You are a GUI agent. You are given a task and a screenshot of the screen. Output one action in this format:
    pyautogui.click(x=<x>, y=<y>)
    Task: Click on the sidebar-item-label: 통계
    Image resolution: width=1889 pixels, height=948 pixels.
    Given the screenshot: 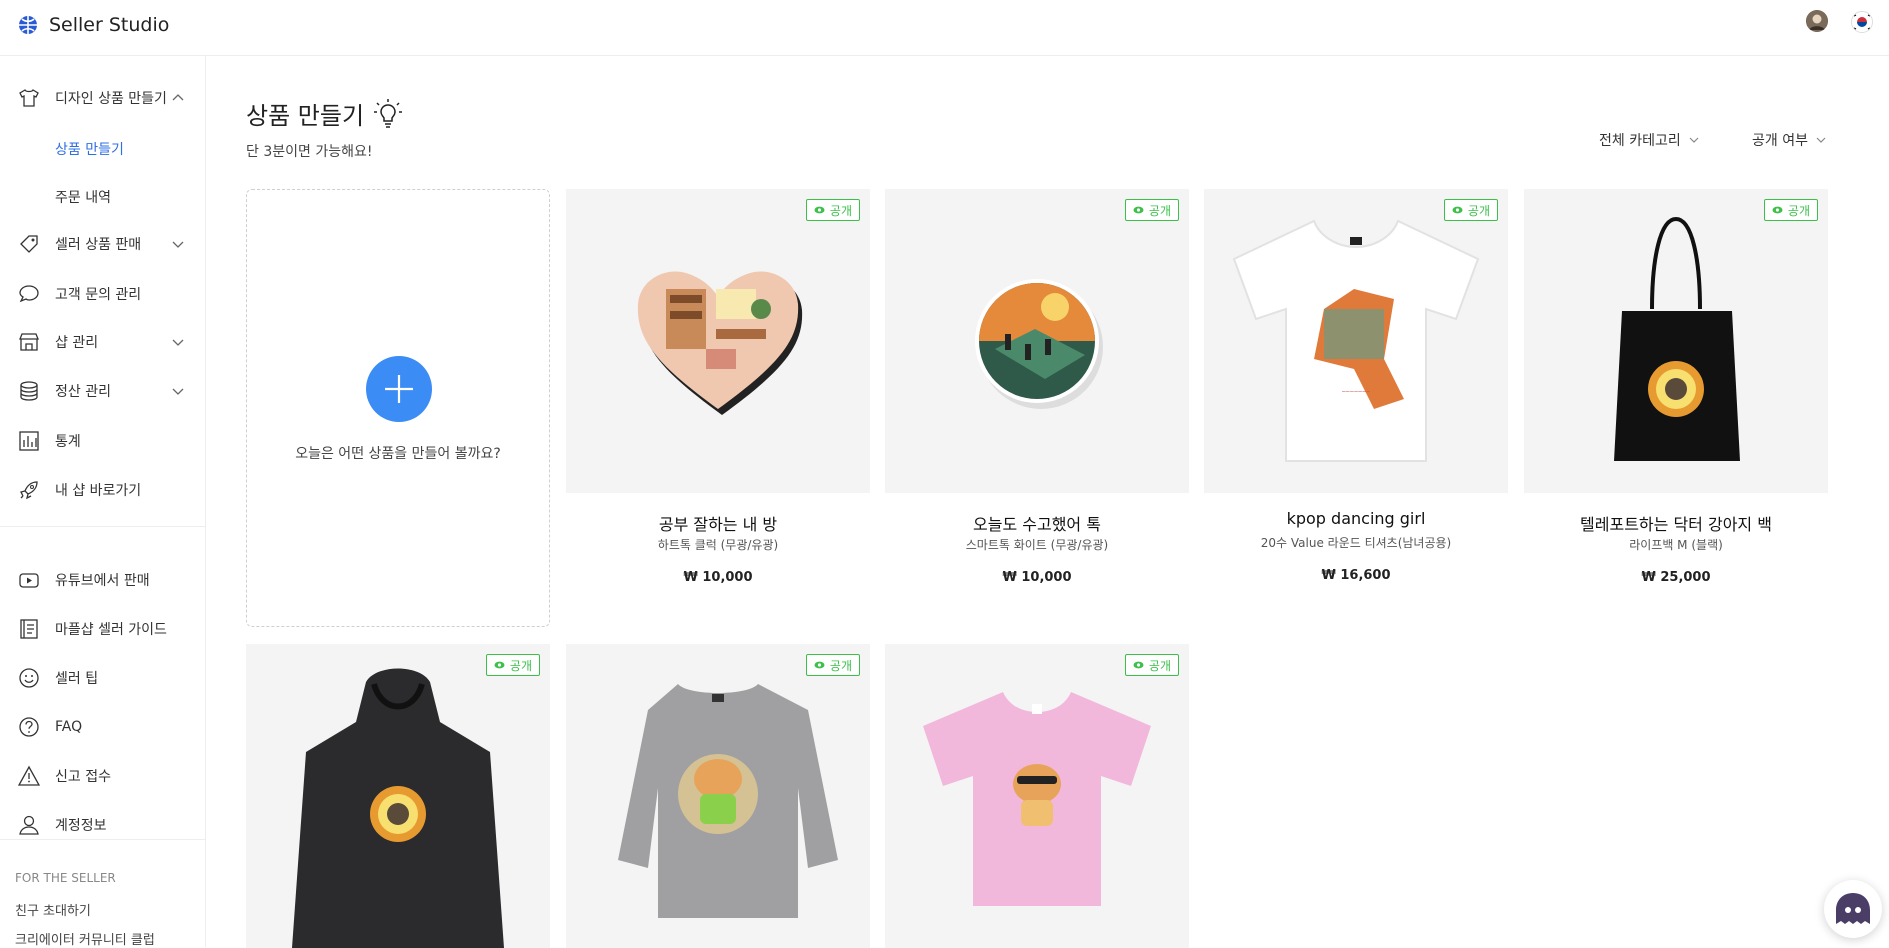 What is the action you would take?
    pyautogui.click(x=68, y=442)
    